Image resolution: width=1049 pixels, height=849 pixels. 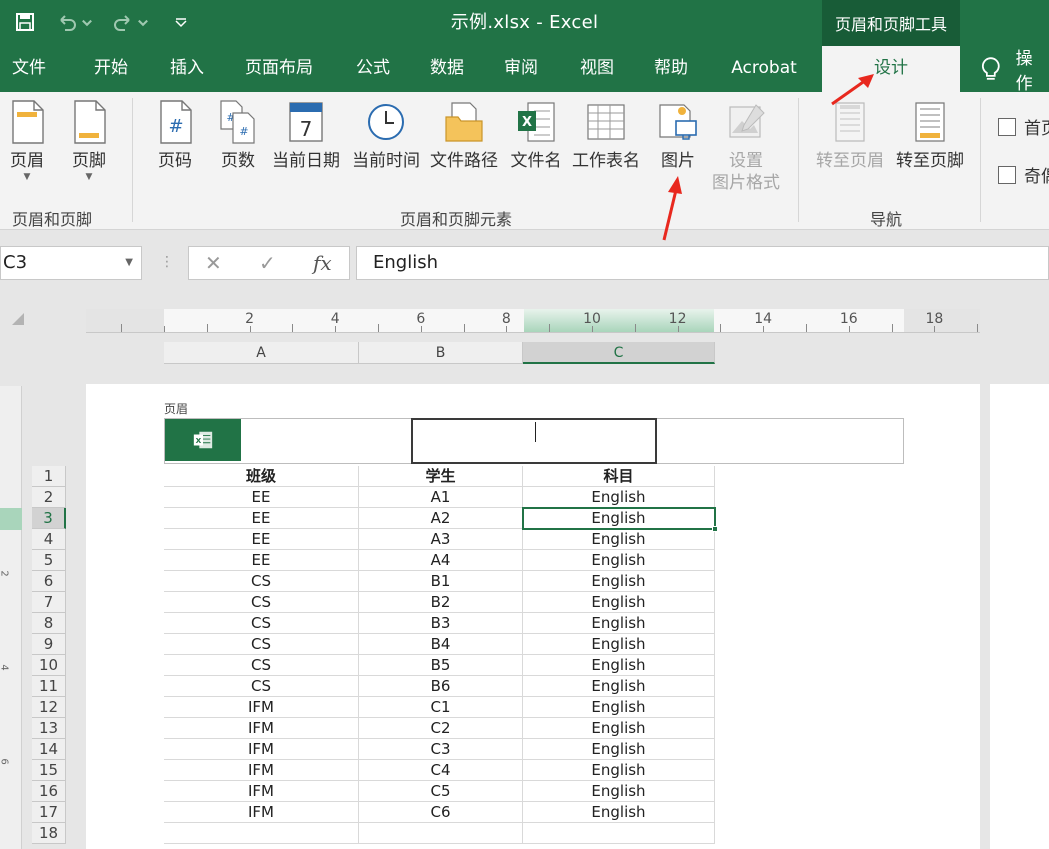 What do you see at coordinates (441, 749) in the screenshot?
I see `table-cell: C3` at bounding box center [441, 749].